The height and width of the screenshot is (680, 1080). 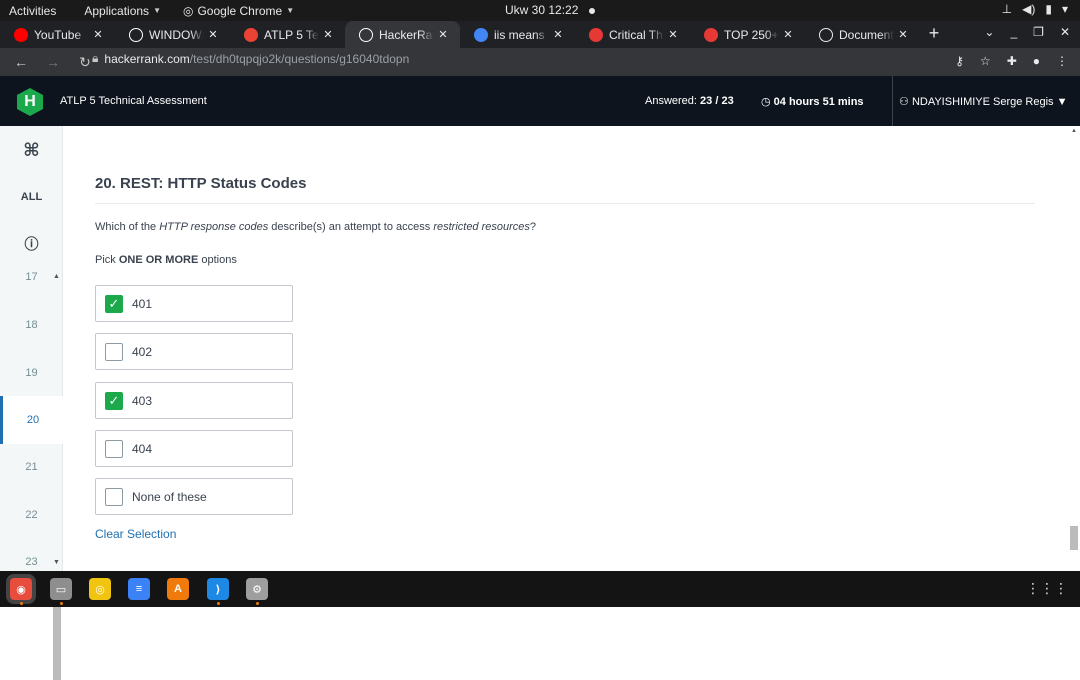 I want to click on tab-label: TOP 250+ A, so click(x=751, y=34).